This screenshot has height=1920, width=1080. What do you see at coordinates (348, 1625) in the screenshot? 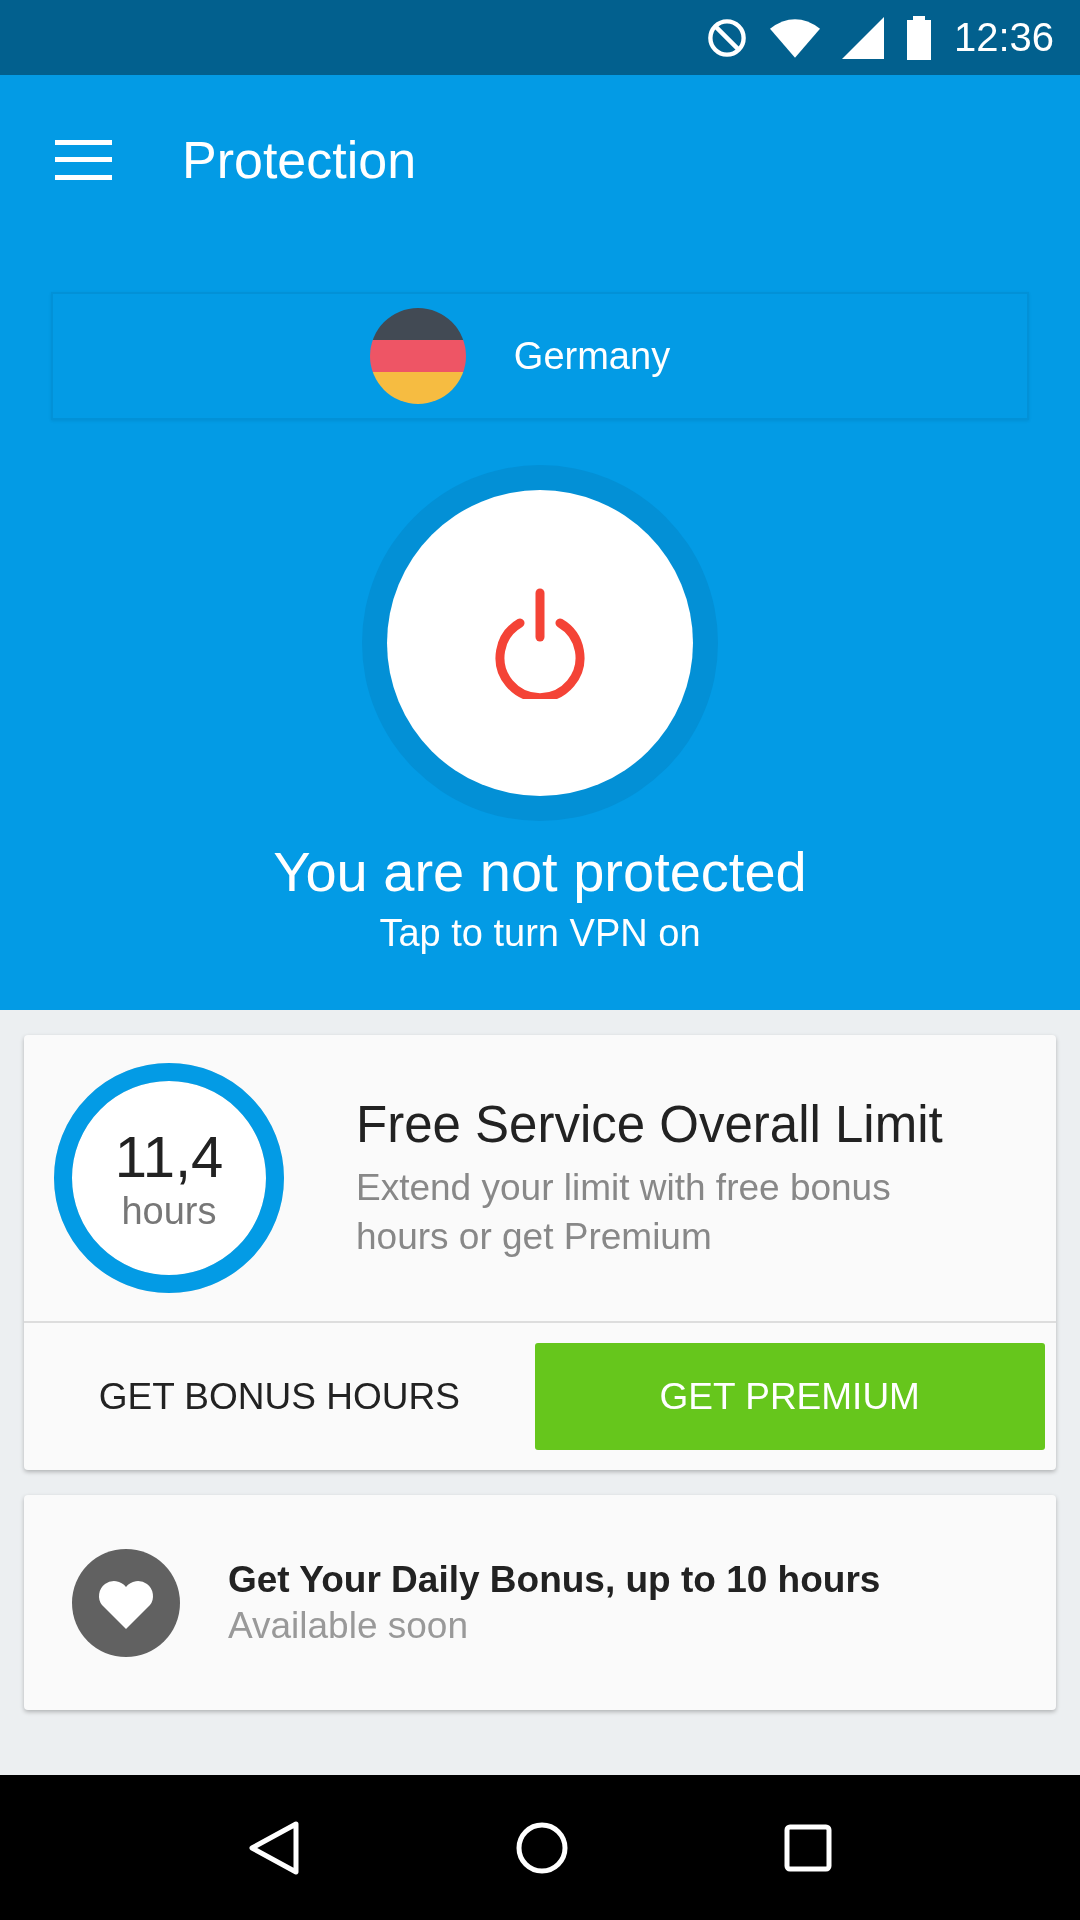
I see `bonus-subtitle: Available soon` at bounding box center [348, 1625].